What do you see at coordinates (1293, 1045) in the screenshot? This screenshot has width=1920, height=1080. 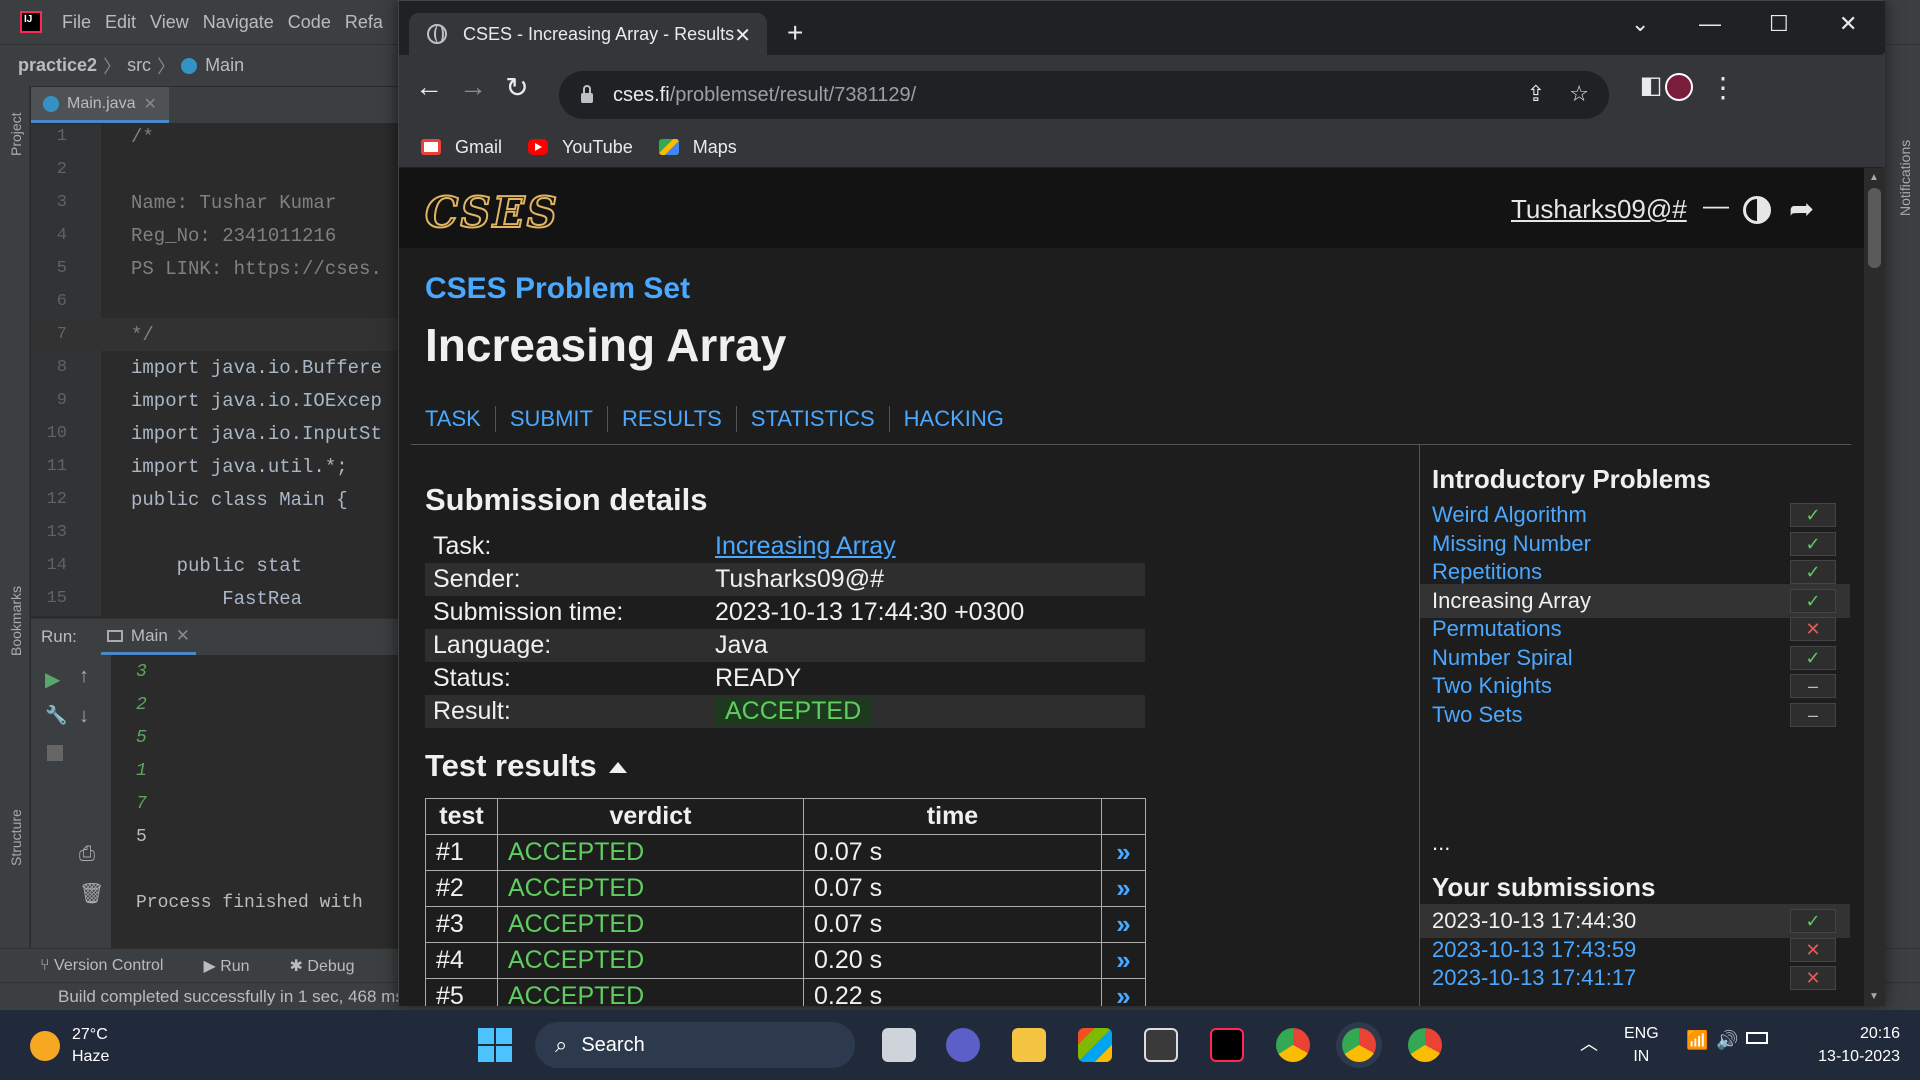 I see `chrome-taskbar-icon` at bounding box center [1293, 1045].